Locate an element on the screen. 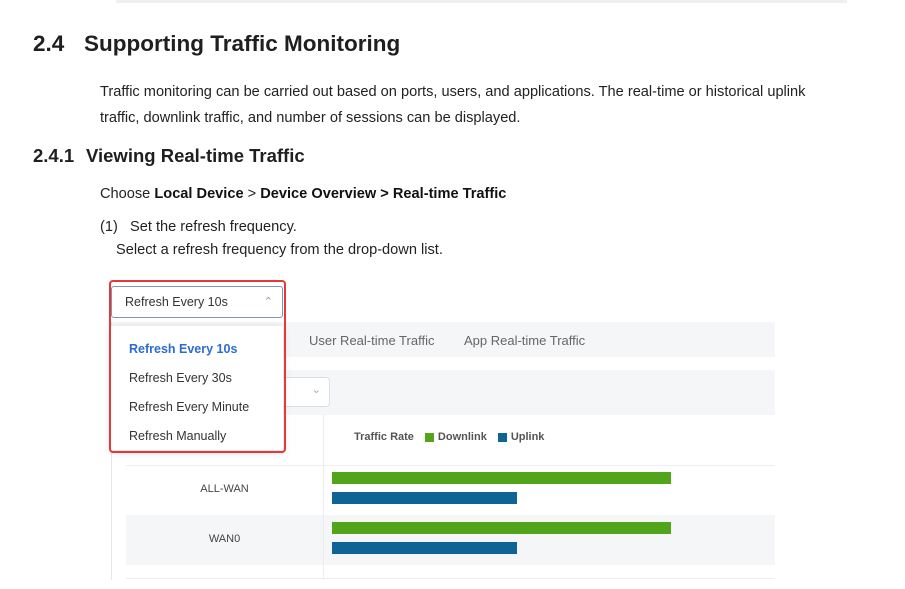 This screenshot has width=905, height=589. subsection-heading: 2.4.1 Viewing Real-time Traffic is located at coordinates (169, 156).